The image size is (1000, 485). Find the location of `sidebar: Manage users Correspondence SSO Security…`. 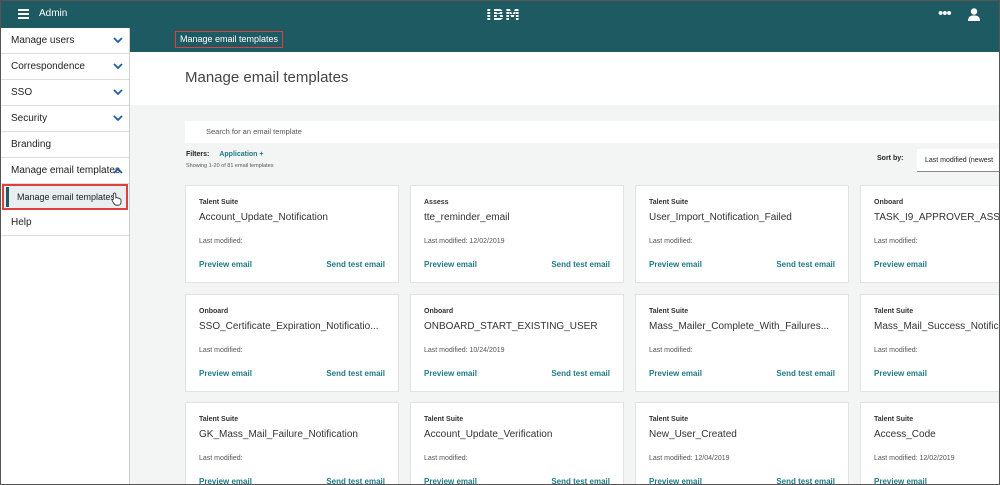

sidebar: Manage users Correspondence SSO Security… is located at coordinates (65, 256).